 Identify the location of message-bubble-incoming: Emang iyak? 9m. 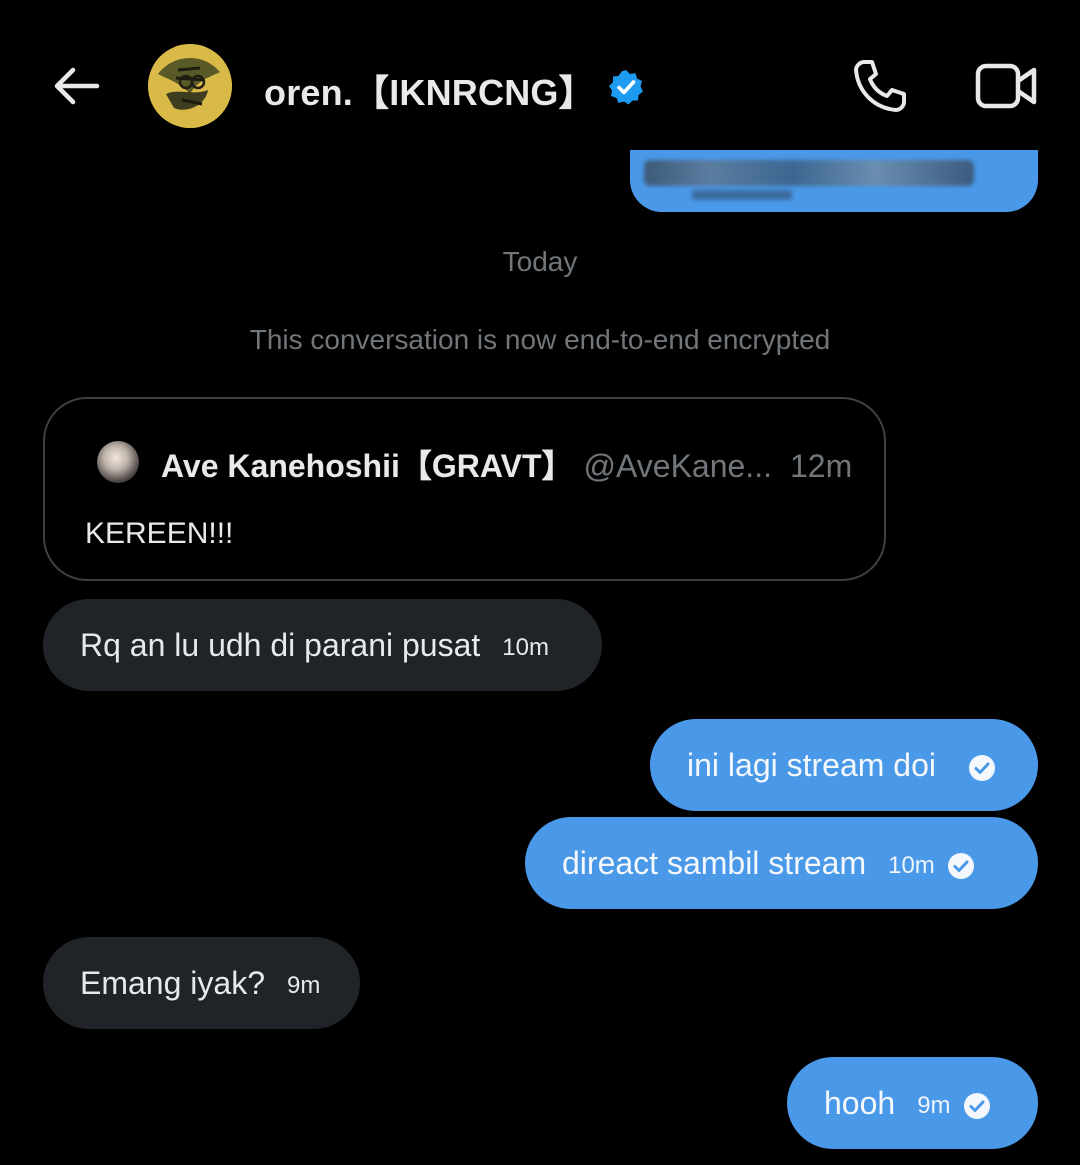
(201, 983).